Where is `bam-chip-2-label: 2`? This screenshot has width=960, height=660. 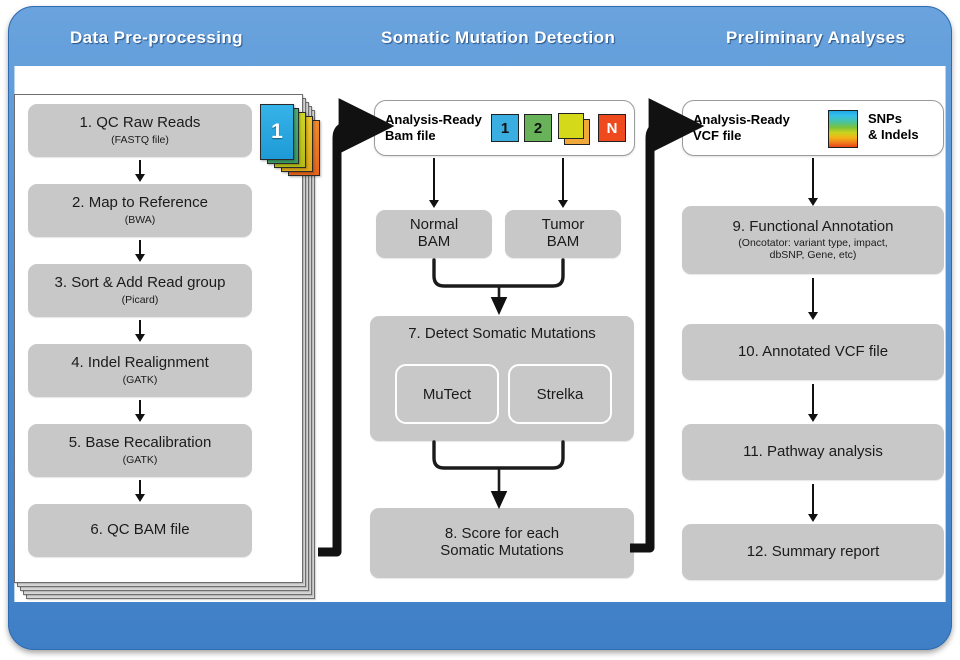
bam-chip-2-label: 2 is located at coordinates (538, 128).